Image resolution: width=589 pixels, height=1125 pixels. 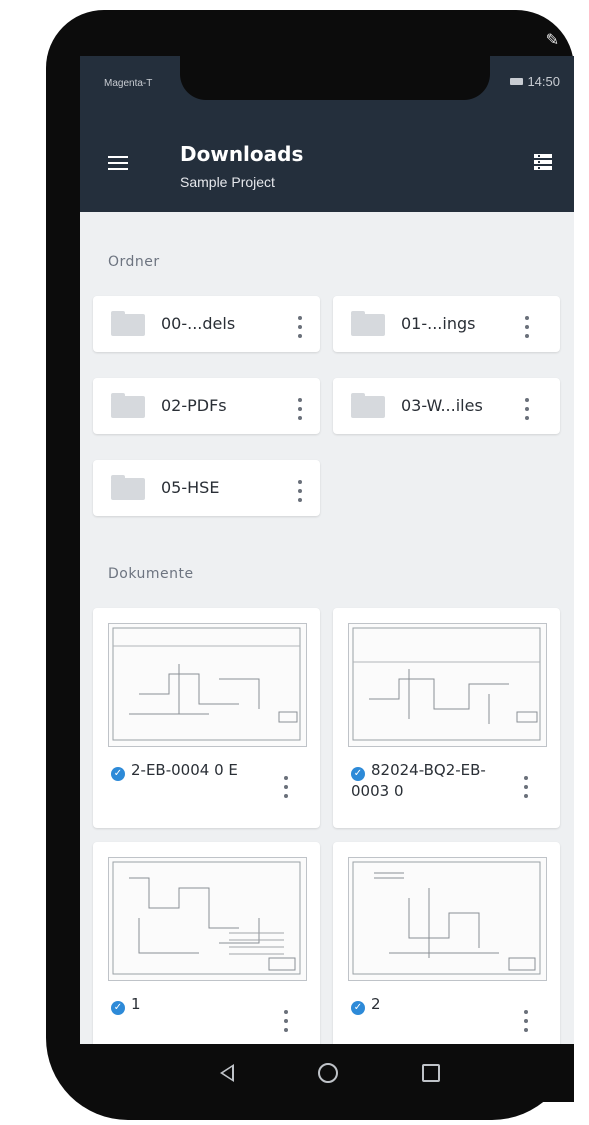 I want to click on document-card: ✓ 1, so click(x=206, y=943).